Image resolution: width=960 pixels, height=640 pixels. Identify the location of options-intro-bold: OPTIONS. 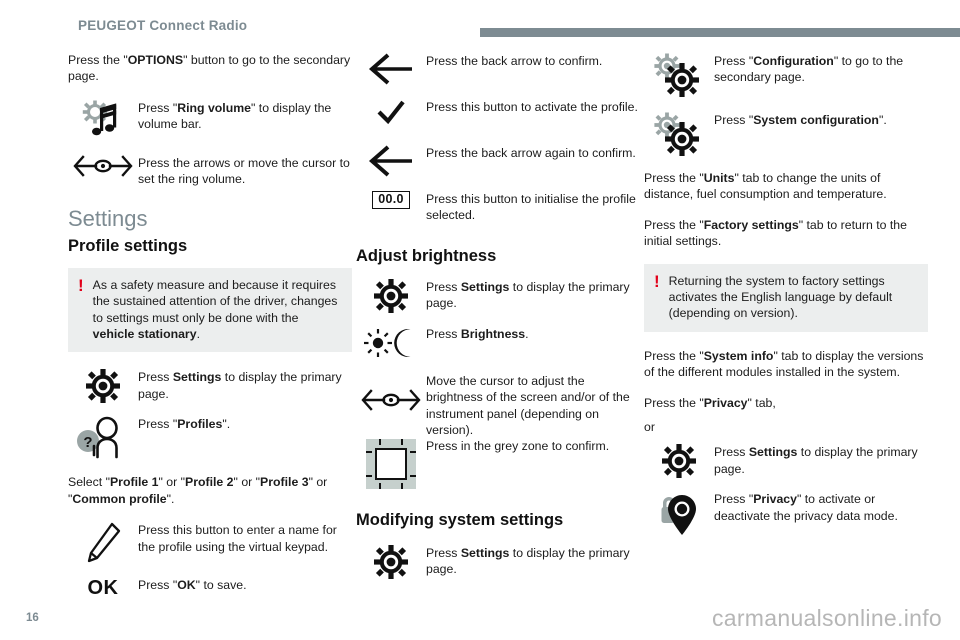
(155, 60).